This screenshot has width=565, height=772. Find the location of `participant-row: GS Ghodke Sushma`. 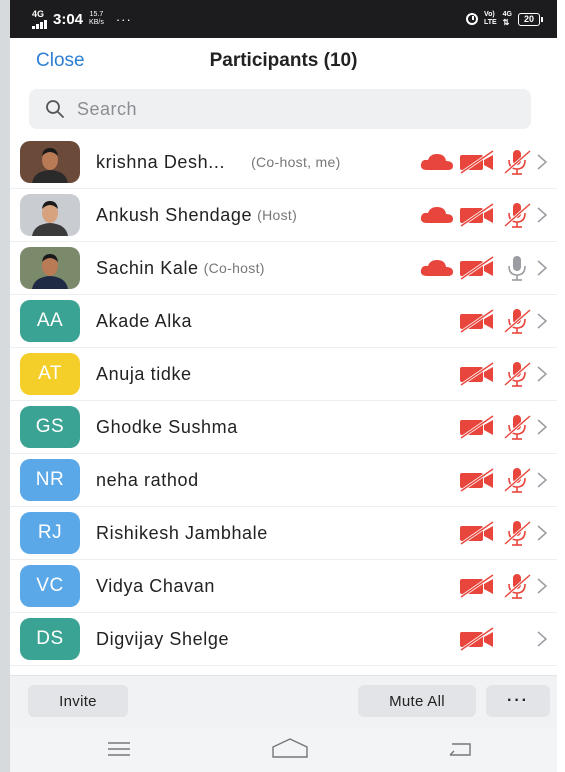

participant-row: GS Ghodke Sushma is located at coordinates (283, 427).